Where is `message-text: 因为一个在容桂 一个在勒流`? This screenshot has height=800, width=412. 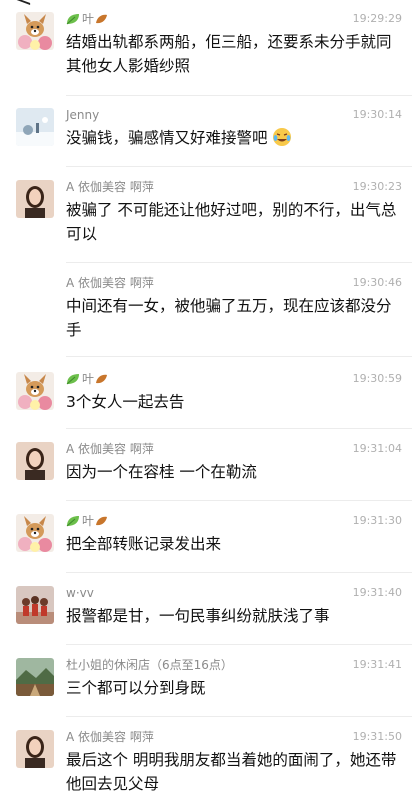
message-text: 因为一个在容桂 一个在勒流 is located at coordinates (161, 472).